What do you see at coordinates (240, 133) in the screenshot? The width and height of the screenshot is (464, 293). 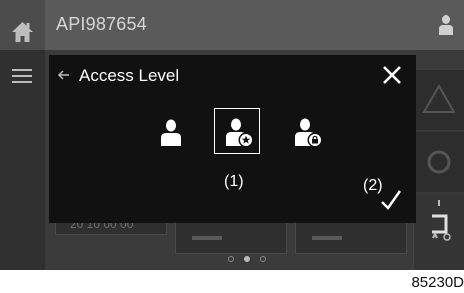 I see `admin-level-icon` at bounding box center [240, 133].